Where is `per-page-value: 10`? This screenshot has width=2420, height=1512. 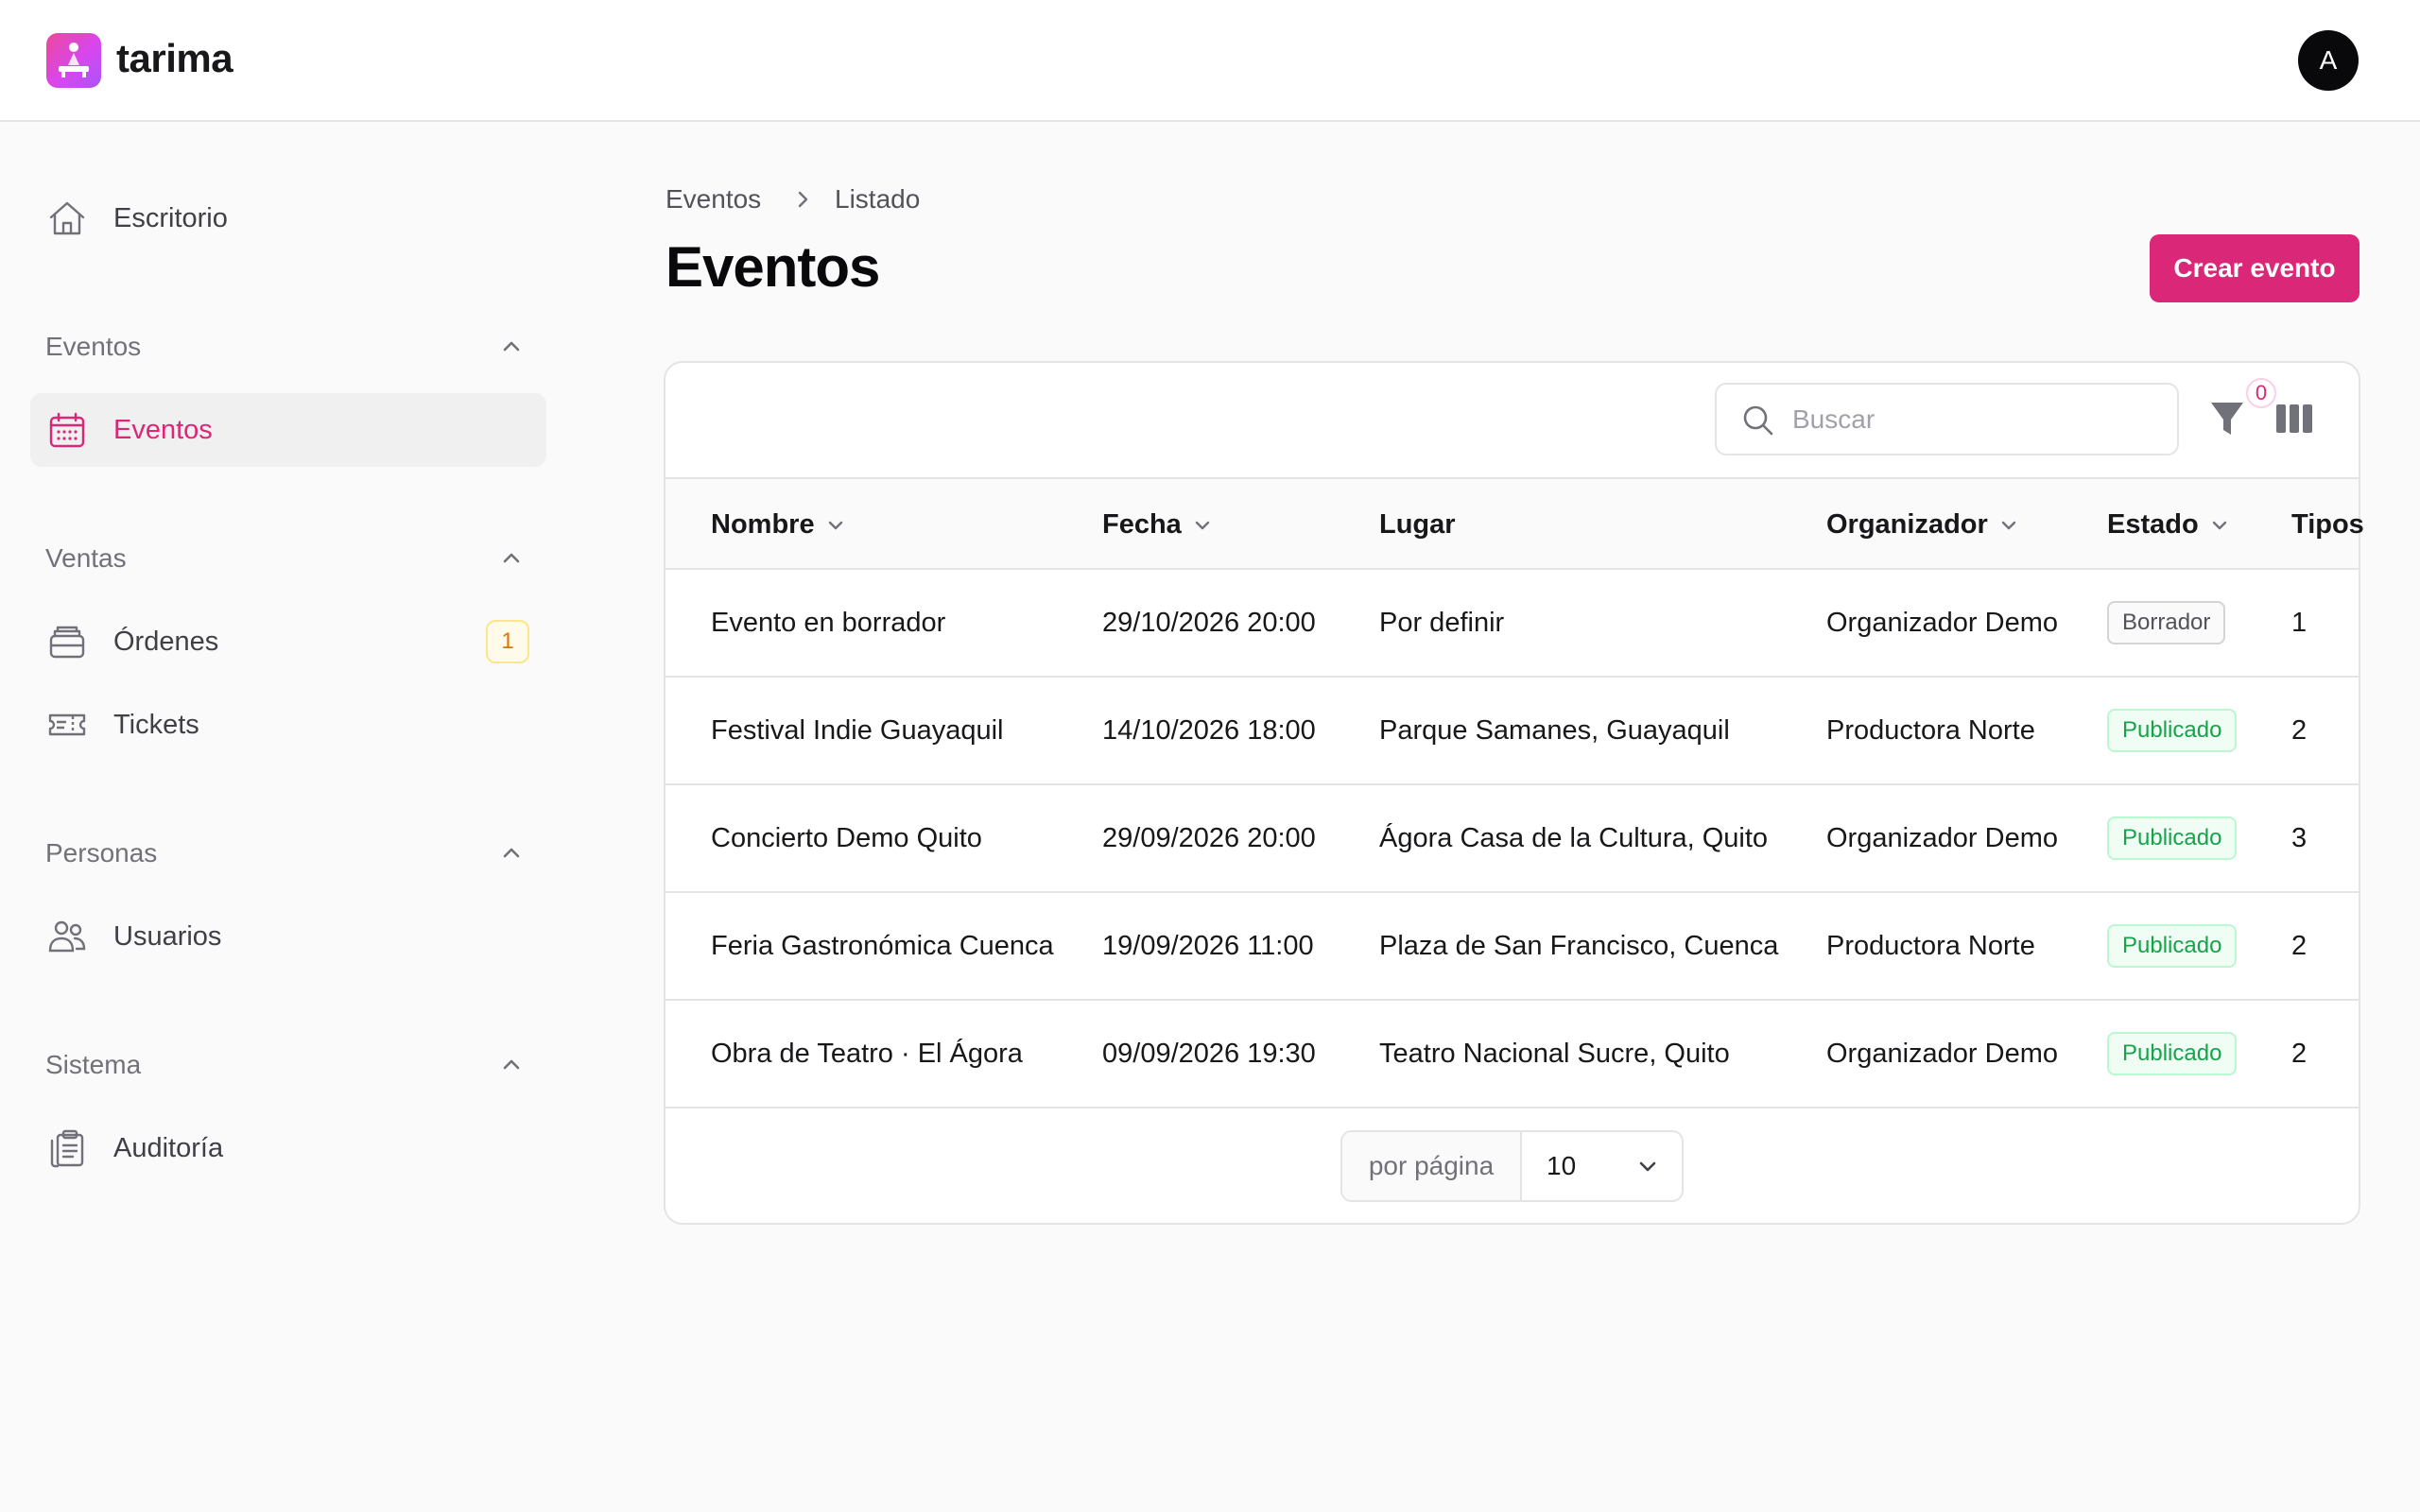
per-page-value: 10 is located at coordinates (1562, 1165).